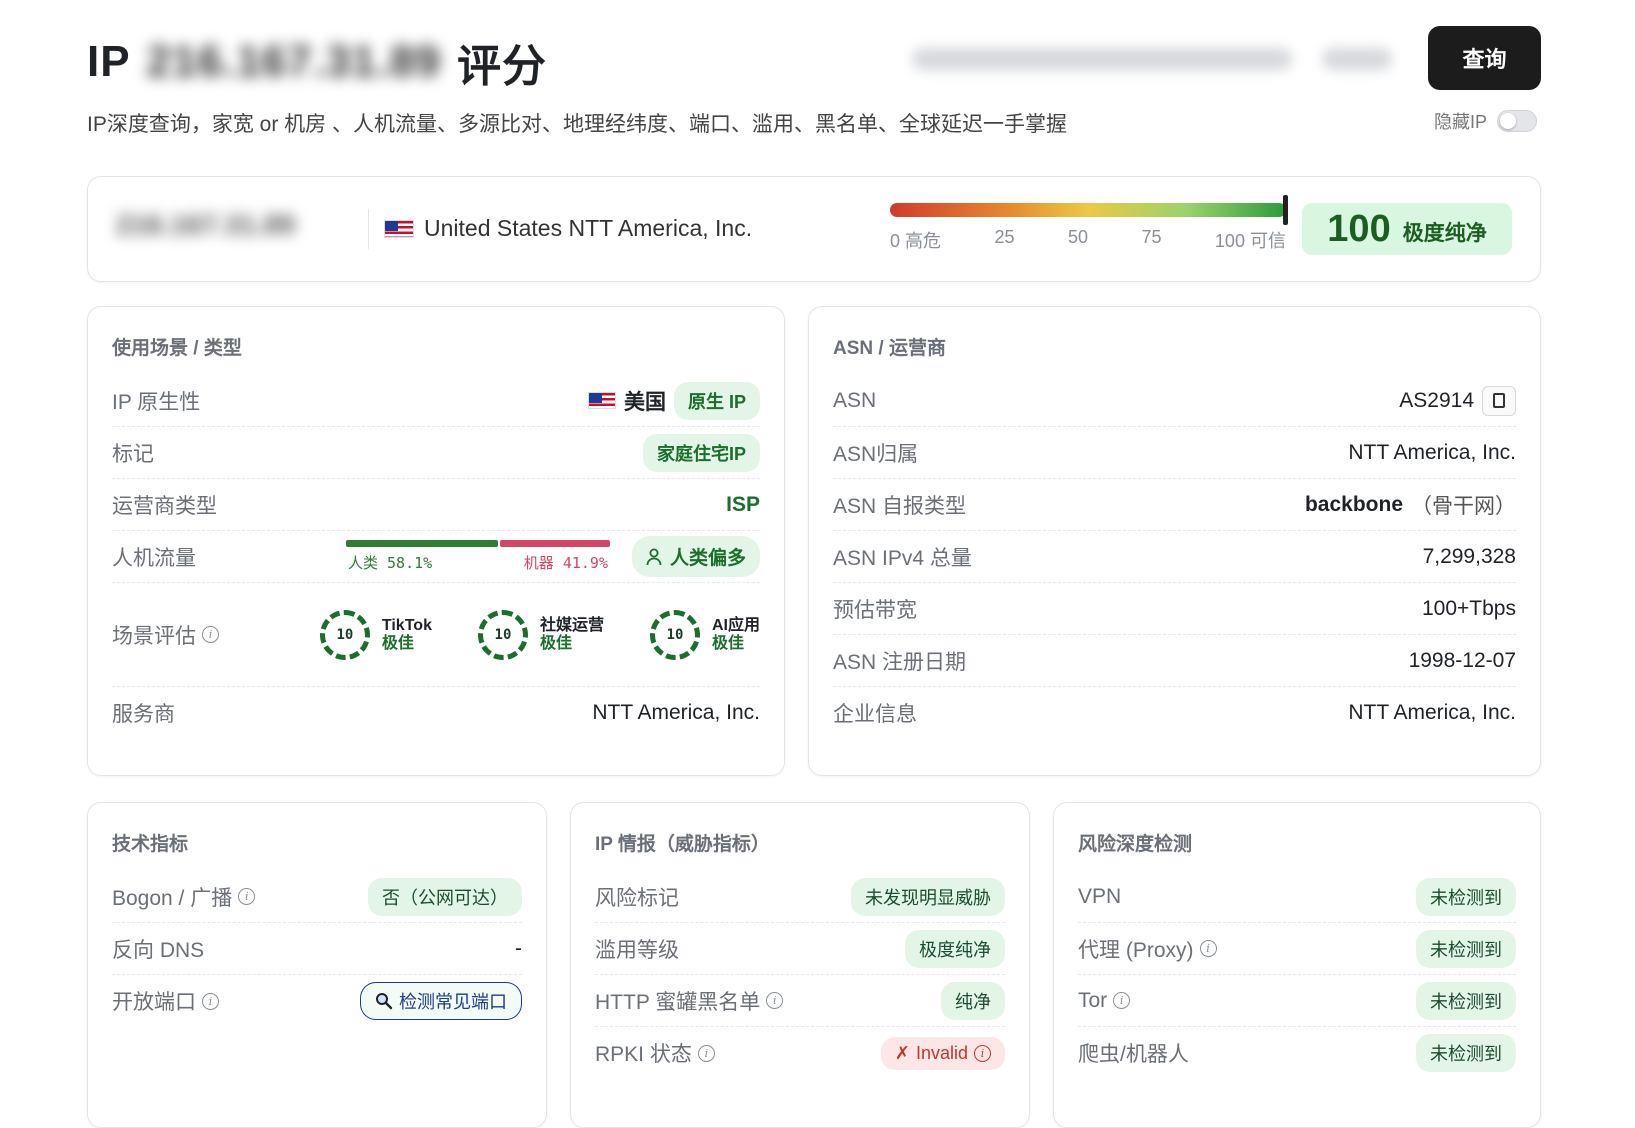 The width and height of the screenshot is (1635, 1128). What do you see at coordinates (654, 556) in the screenshot?
I see `user-icon` at bounding box center [654, 556].